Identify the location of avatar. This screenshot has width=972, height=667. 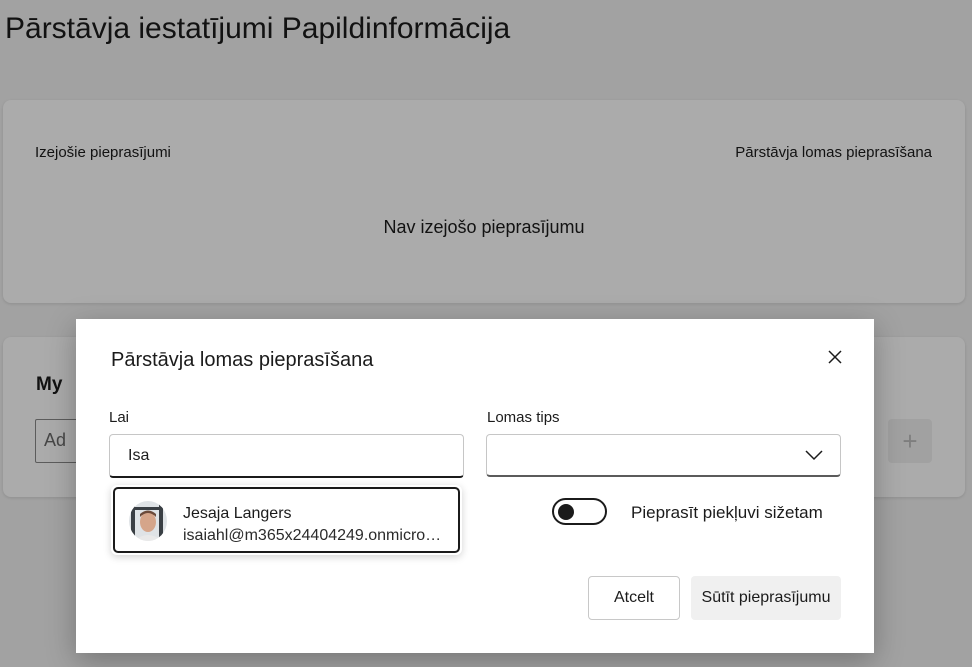
(148, 521).